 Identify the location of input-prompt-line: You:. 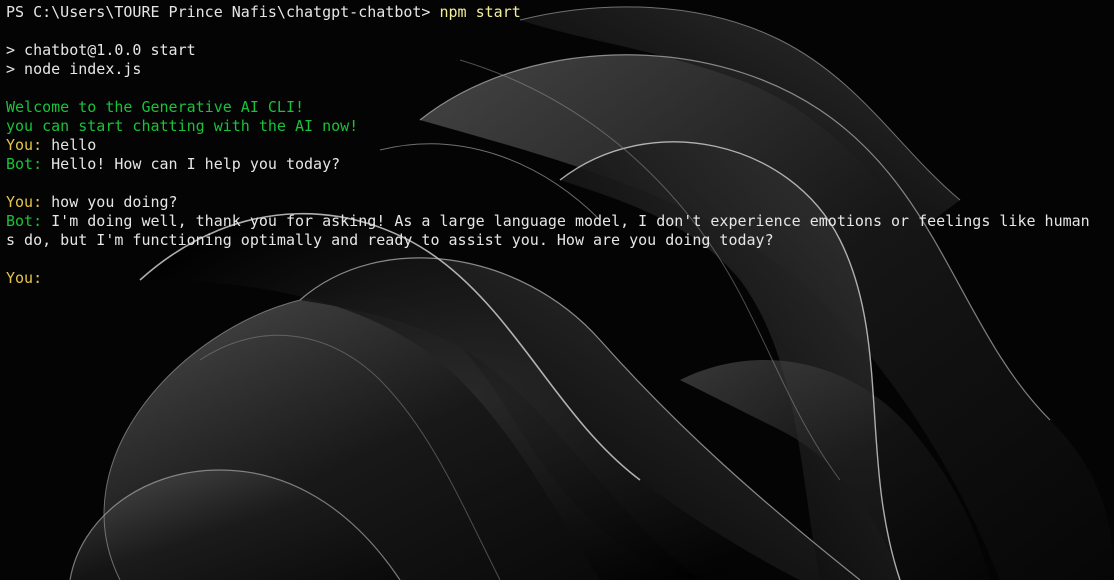
(548, 278).